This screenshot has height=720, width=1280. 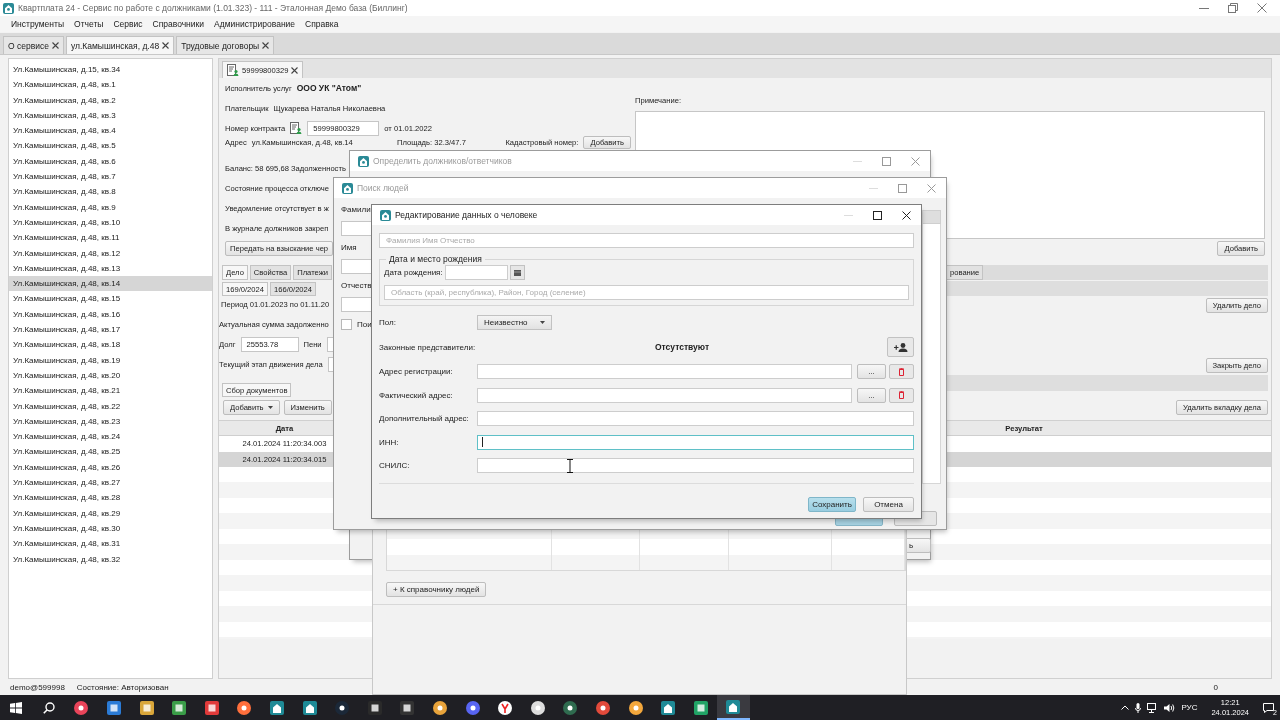 I want to click on address-item: Ул.Камышинская, д.48, кв.5, so click(x=110, y=146).